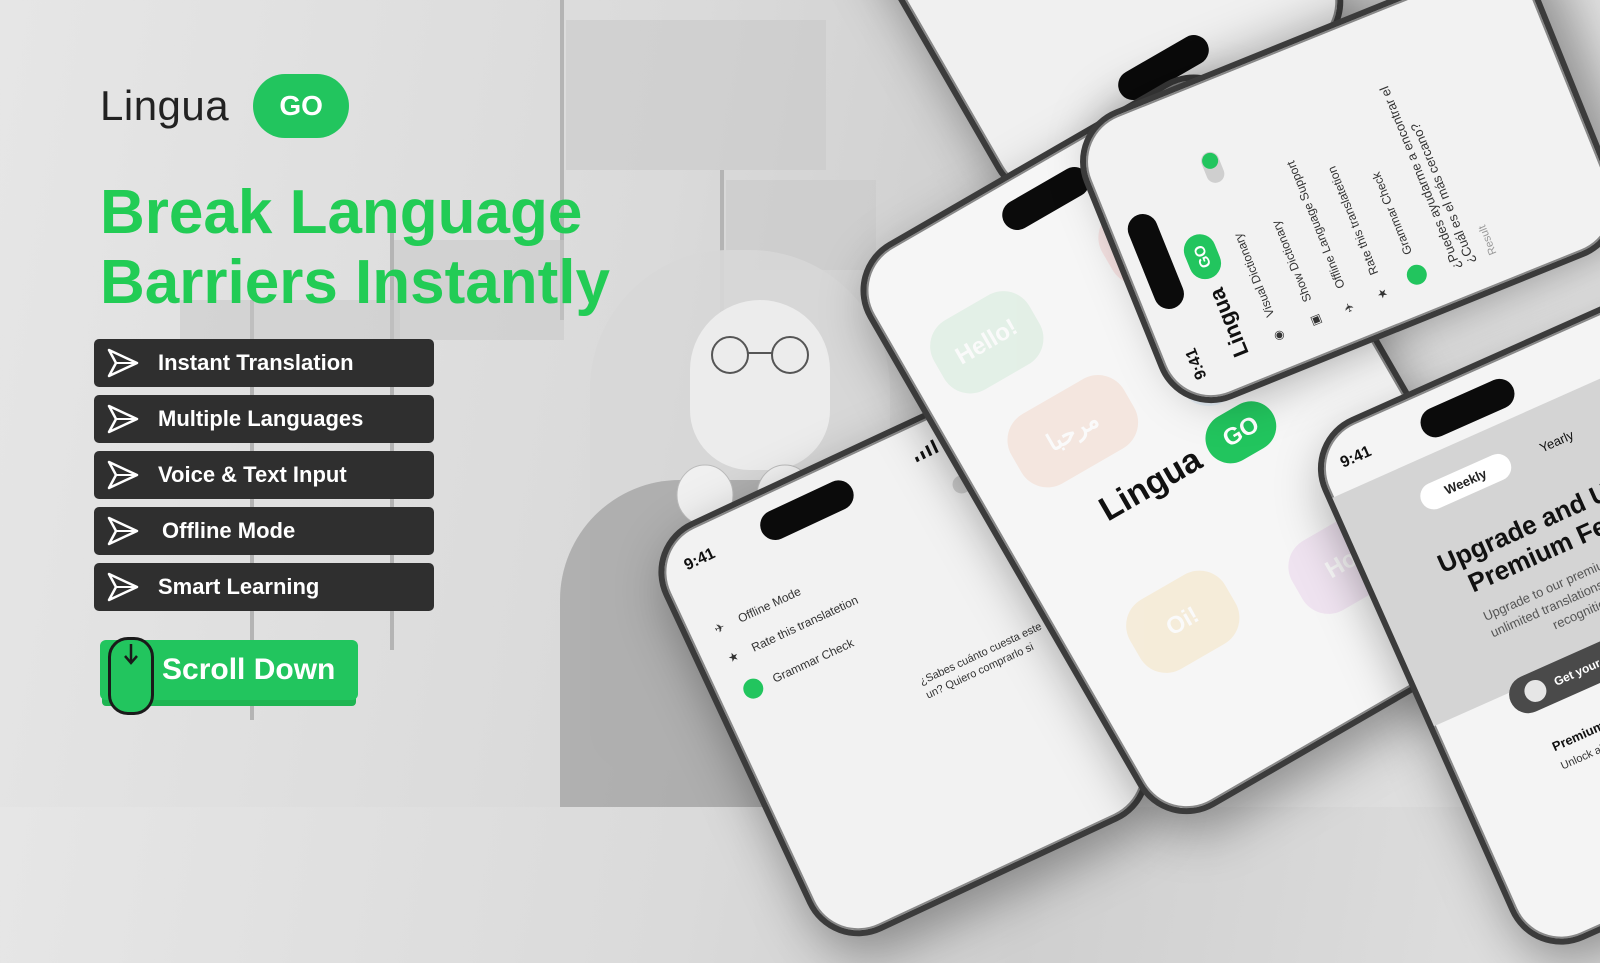 The height and width of the screenshot is (963, 1600). I want to click on text-line: ¿Puedes ayudarme a encontrar el, so click(1420, 178).